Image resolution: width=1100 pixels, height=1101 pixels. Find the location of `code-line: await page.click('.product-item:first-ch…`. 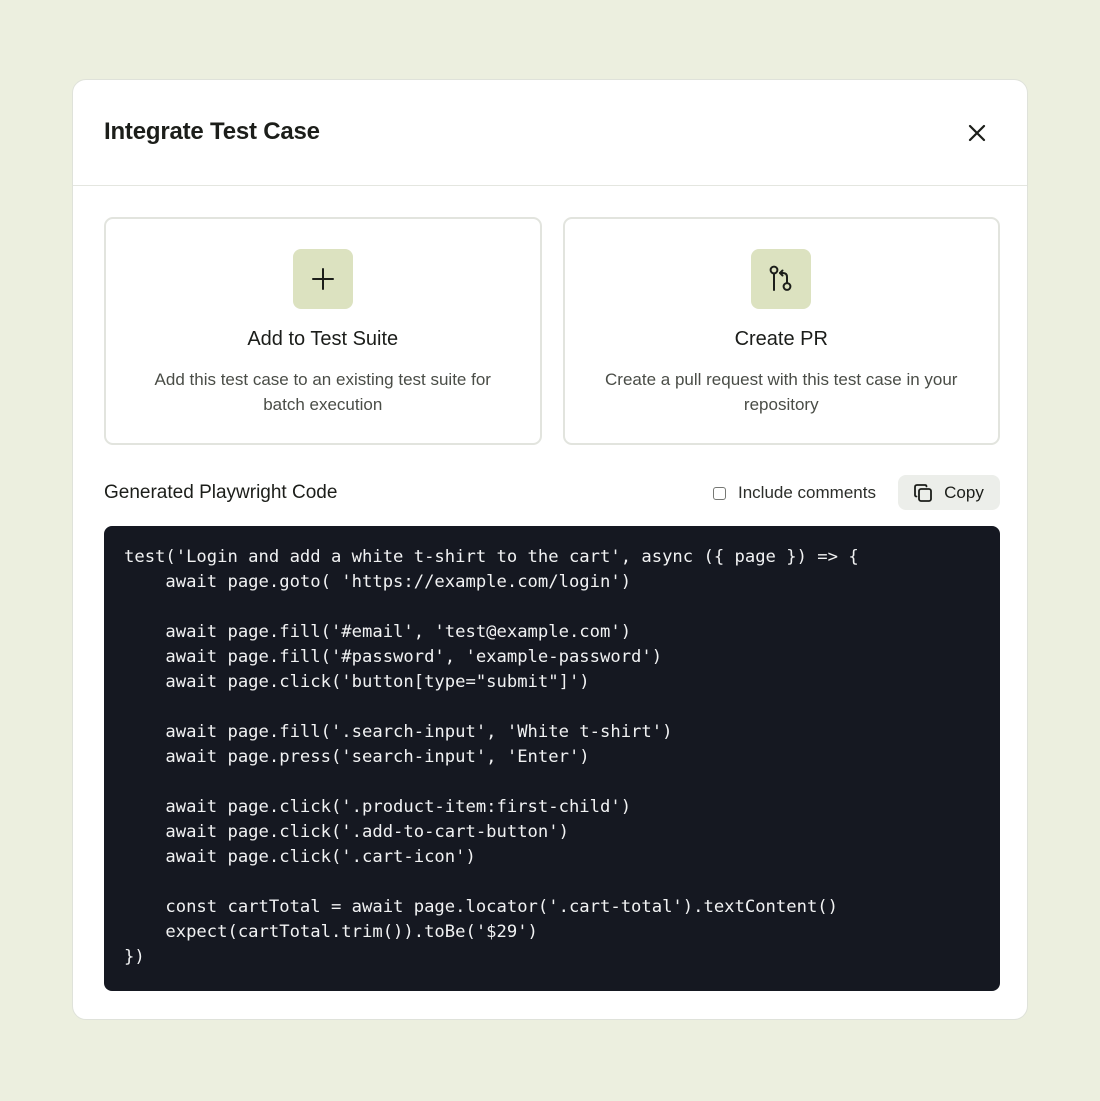

code-line: await page.click('.product-item:first-ch… is located at coordinates (378, 807).